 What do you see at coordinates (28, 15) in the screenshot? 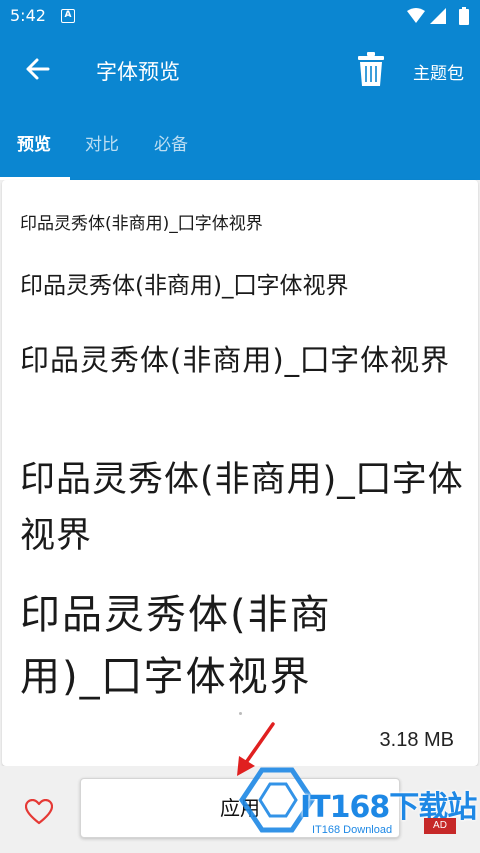
I see `status-time: 5:42` at bounding box center [28, 15].